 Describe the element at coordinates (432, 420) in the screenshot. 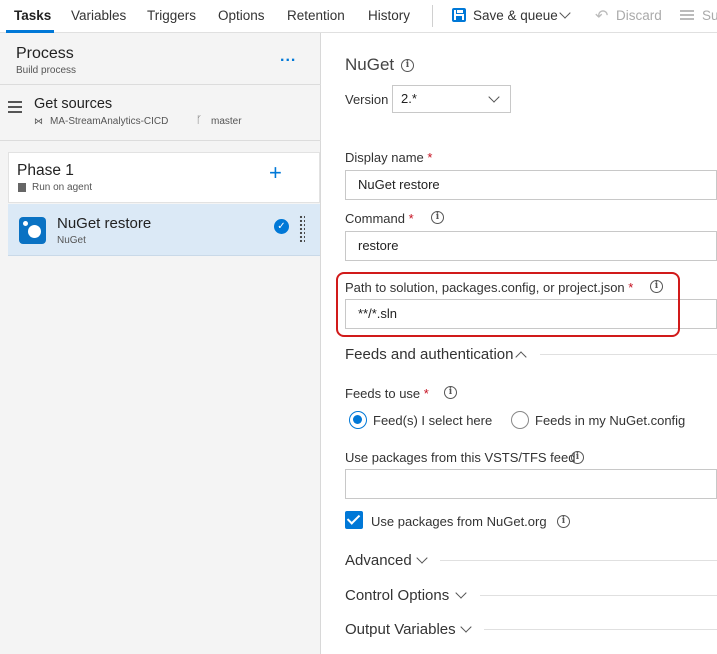

I see `feeds-option-1-label: Feed(s) I select here` at that location.